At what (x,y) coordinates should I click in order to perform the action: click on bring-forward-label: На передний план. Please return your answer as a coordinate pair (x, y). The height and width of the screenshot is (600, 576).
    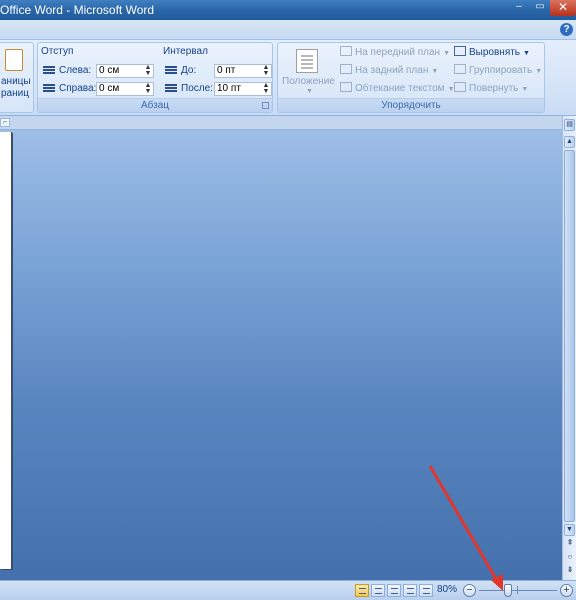
    Looking at the image, I should click on (398, 52).